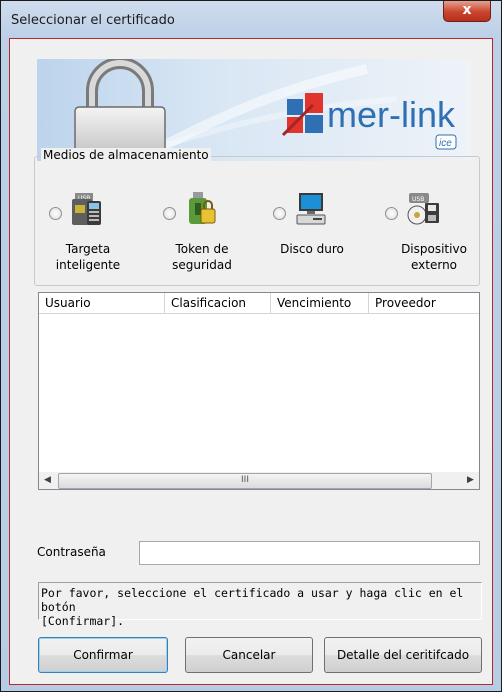 The height and width of the screenshot is (692, 502). What do you see at coordinates (302, 115) in the screenshot?
I see `merlink-logo-mark` at bounding box center [302, 115].